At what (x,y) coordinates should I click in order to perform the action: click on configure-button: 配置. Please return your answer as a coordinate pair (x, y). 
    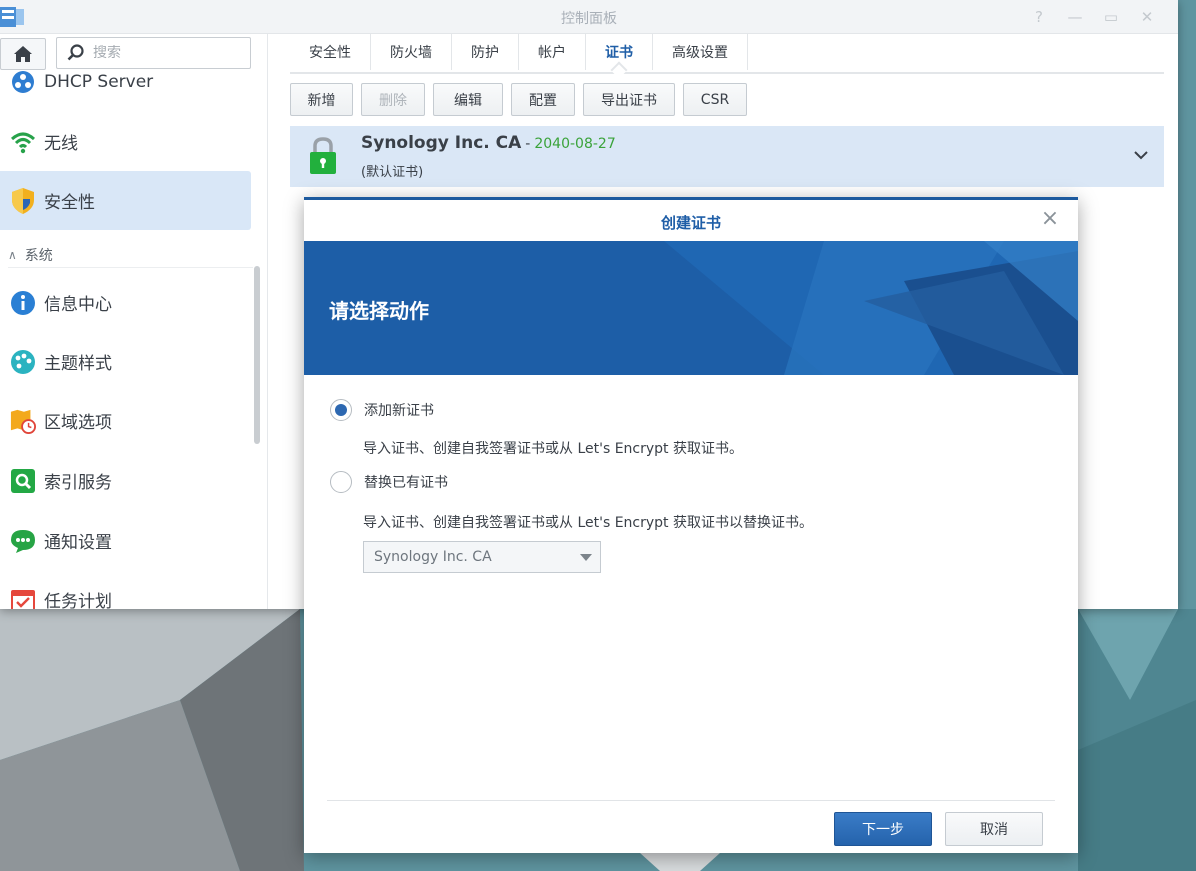
    Looking at the image, I should click on (543, 99).